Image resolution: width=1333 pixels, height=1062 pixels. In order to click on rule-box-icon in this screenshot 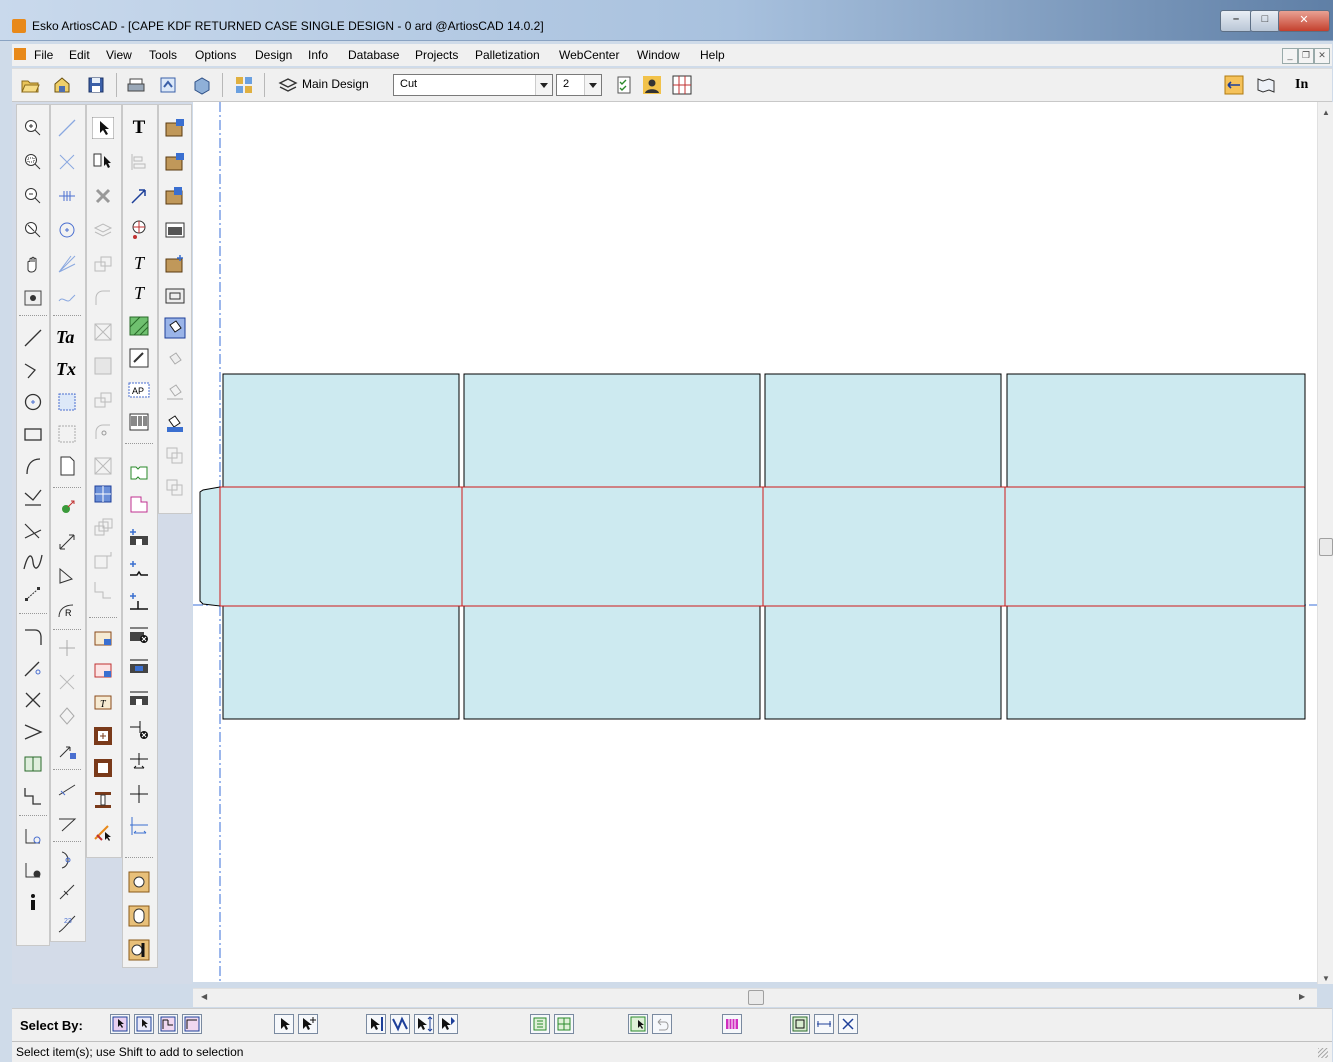, I will do `click(103, 768)`.